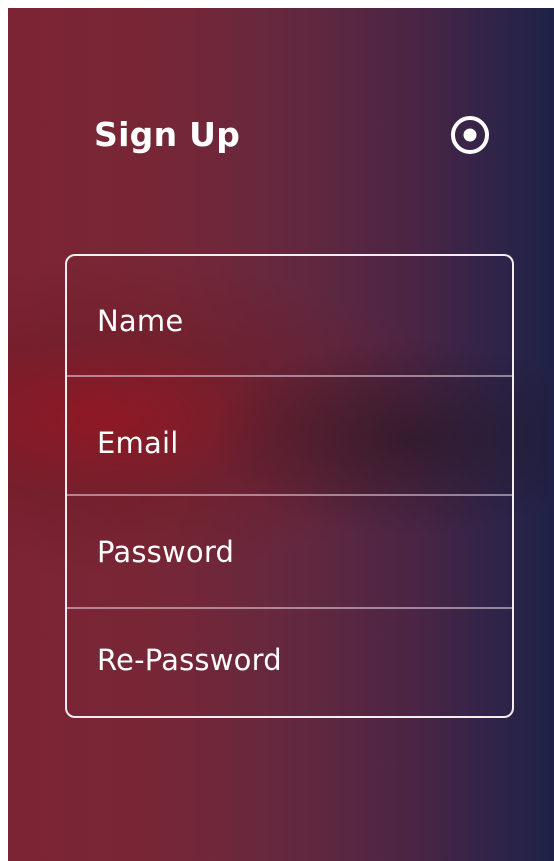 This screenshot has width=554, height=861. What do you see at coordinates (289, 436) in the screenshot?
I see `email-field: Email` at bounding box center [289, 436].